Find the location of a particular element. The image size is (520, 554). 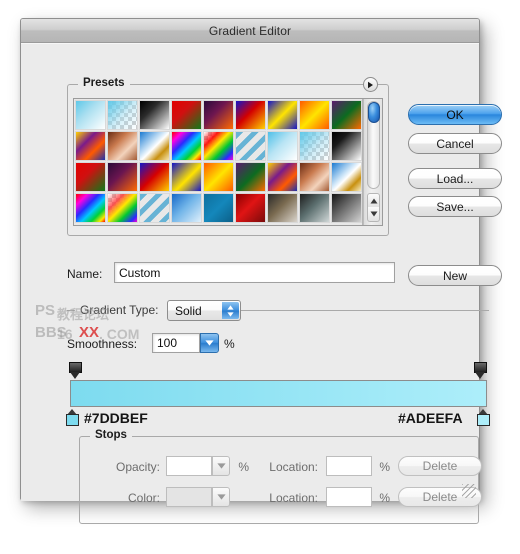

gradient-type-label: Gradient Type: is located at coordinates (119, 310).